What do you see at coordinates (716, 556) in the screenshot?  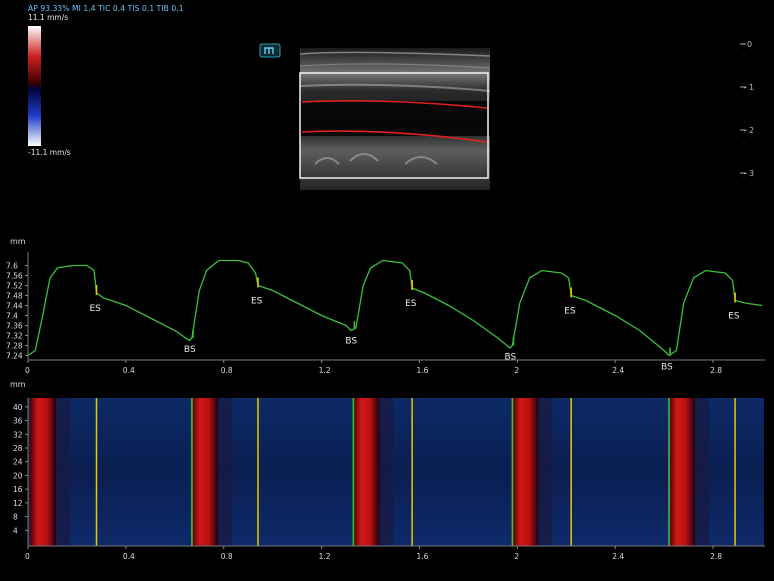 I see `tvi-x-tick-label: 2.8` at bounding box center [716, 556].